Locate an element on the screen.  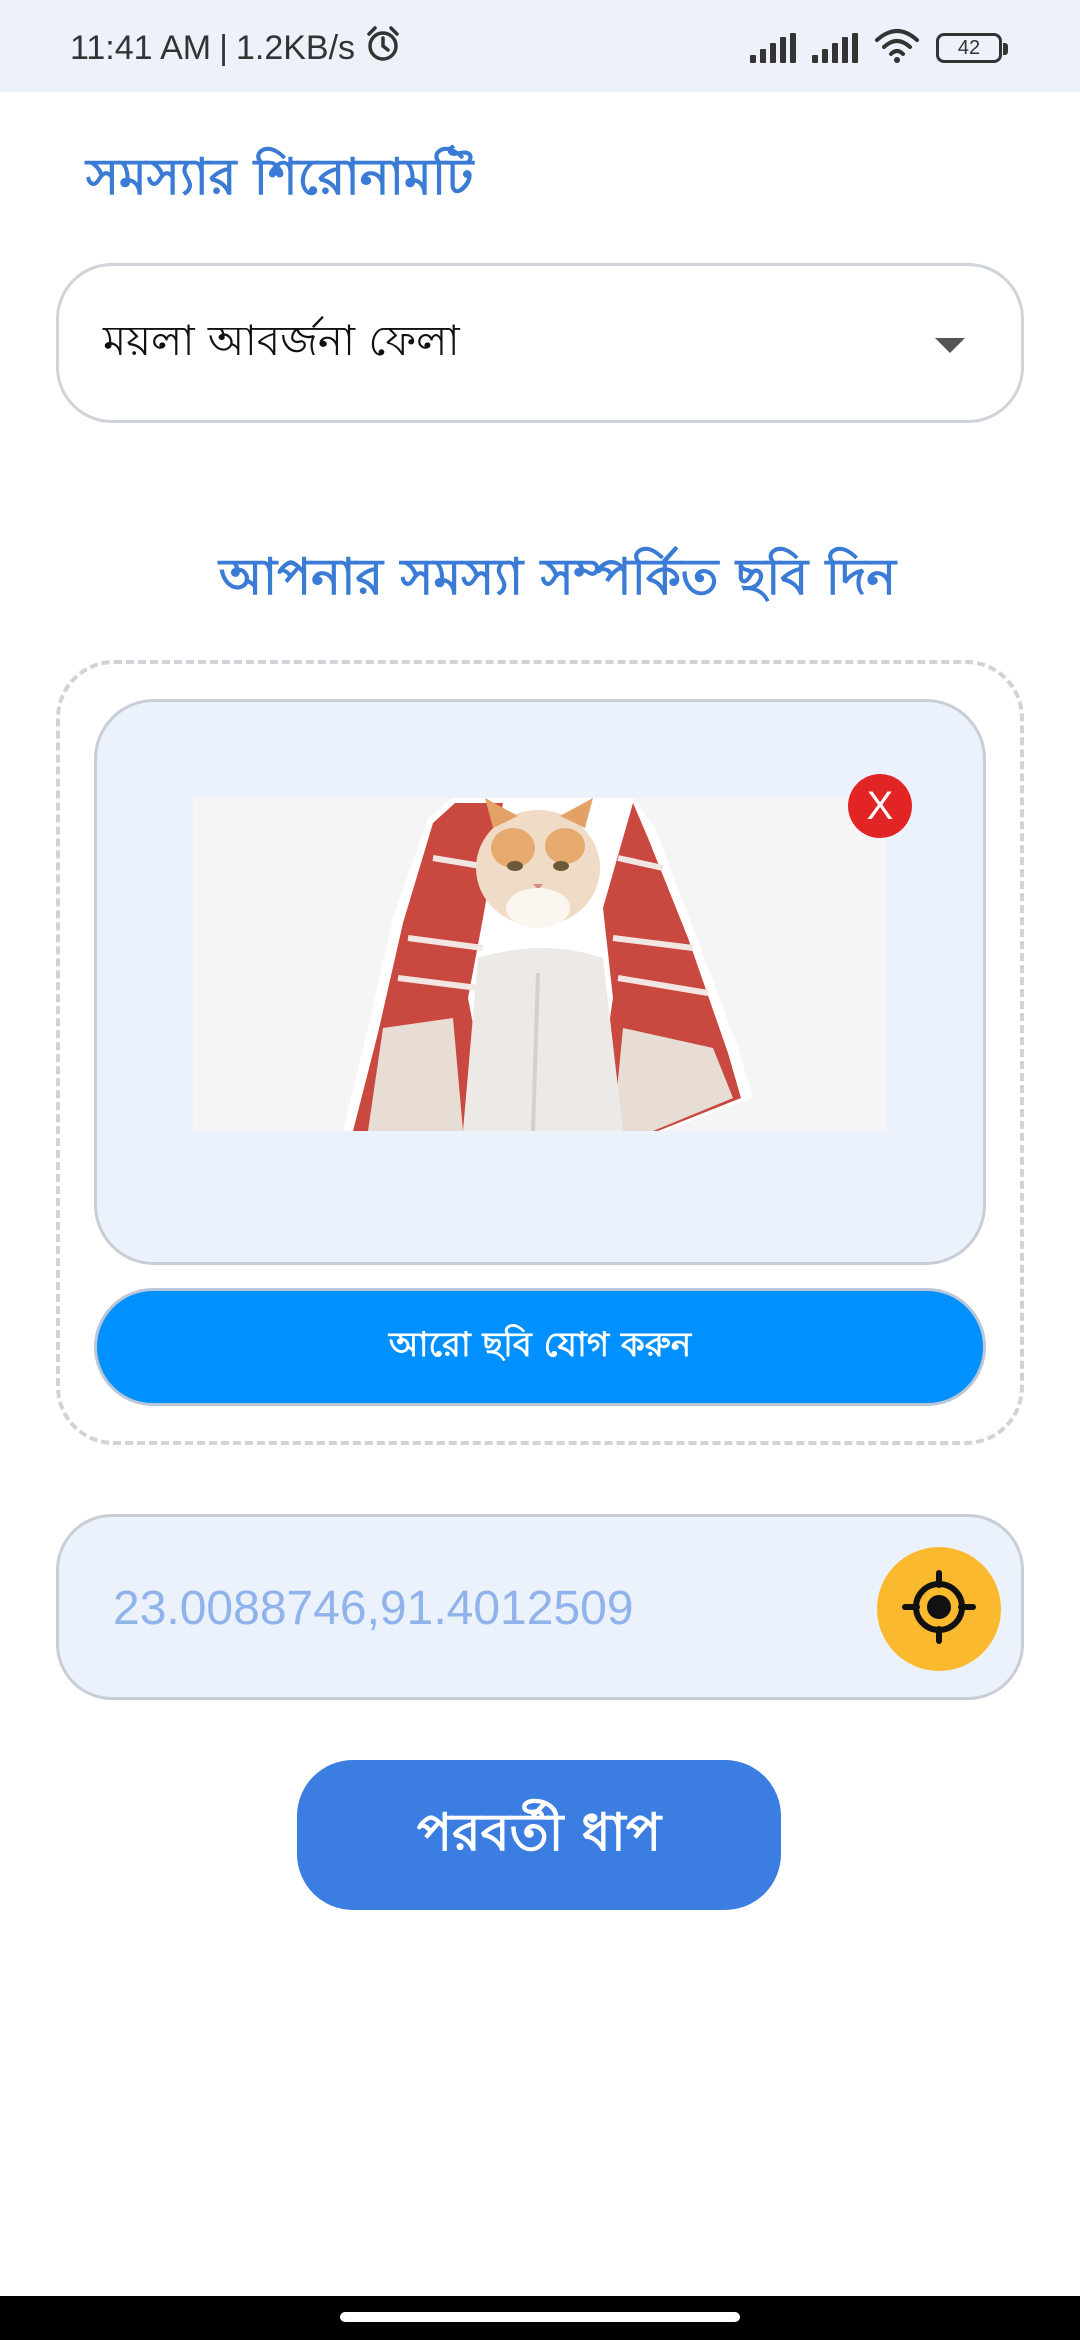
locate-me-button is located at coordinates (939, 1609).